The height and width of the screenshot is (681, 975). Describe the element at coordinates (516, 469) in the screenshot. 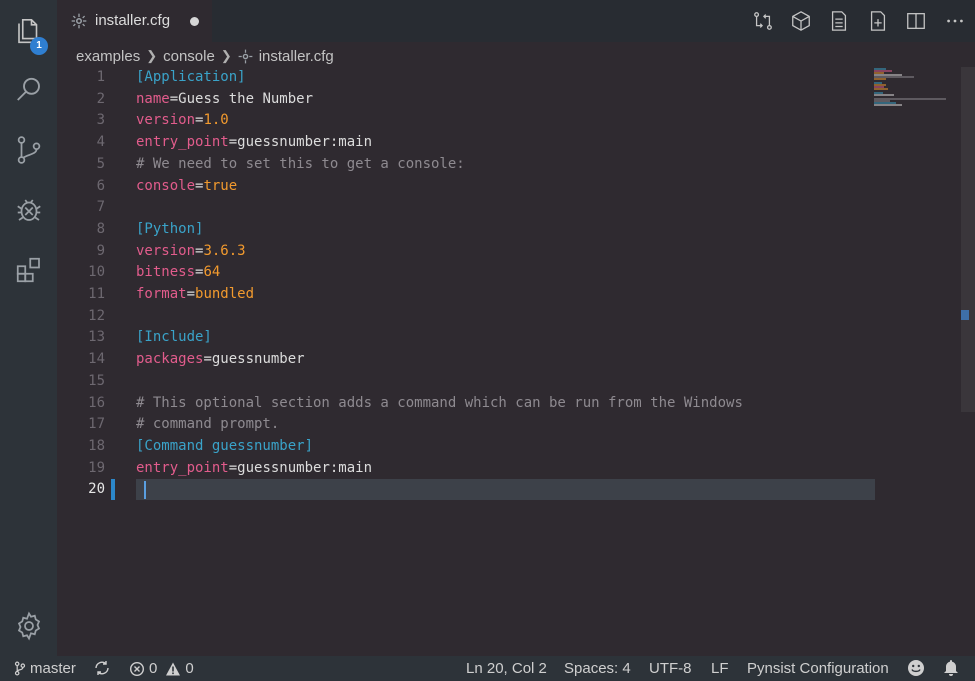

I see `code-line: 19 entry_point=guessnumber:main` at that location.